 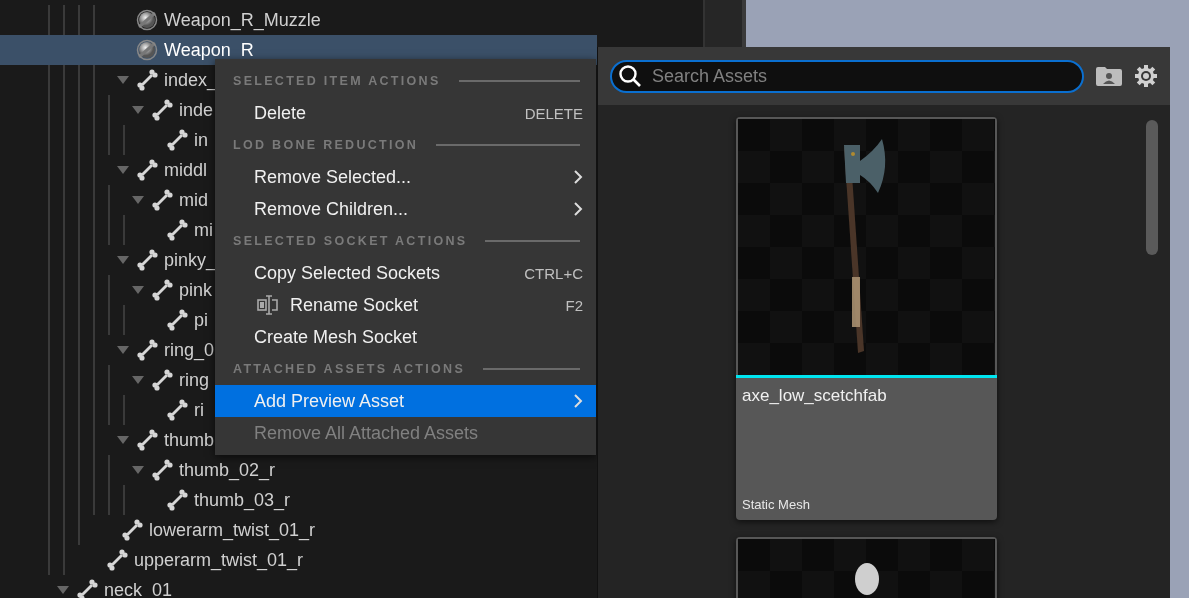 I want to click on bone-name: ring, so click(x=194, y=380).